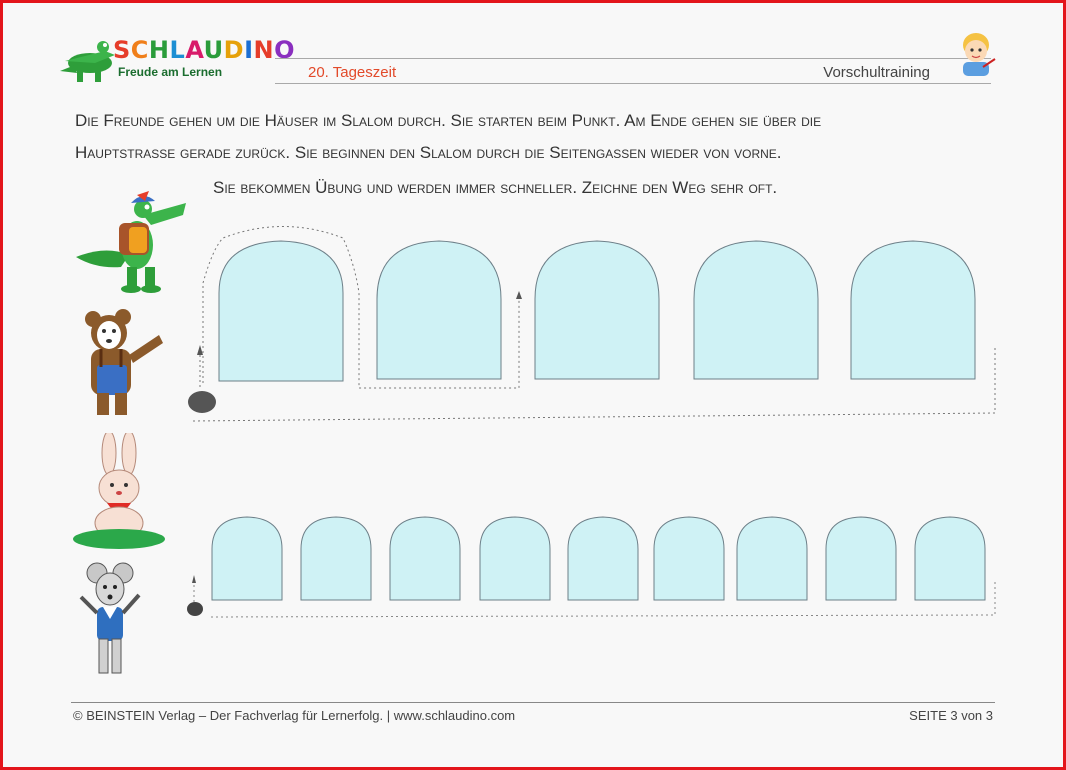 Image resolution: width=1066 pixels, height=770 pixels. I want to click on footer-page-number: SEITE 3 von 3, so click(951, 715).